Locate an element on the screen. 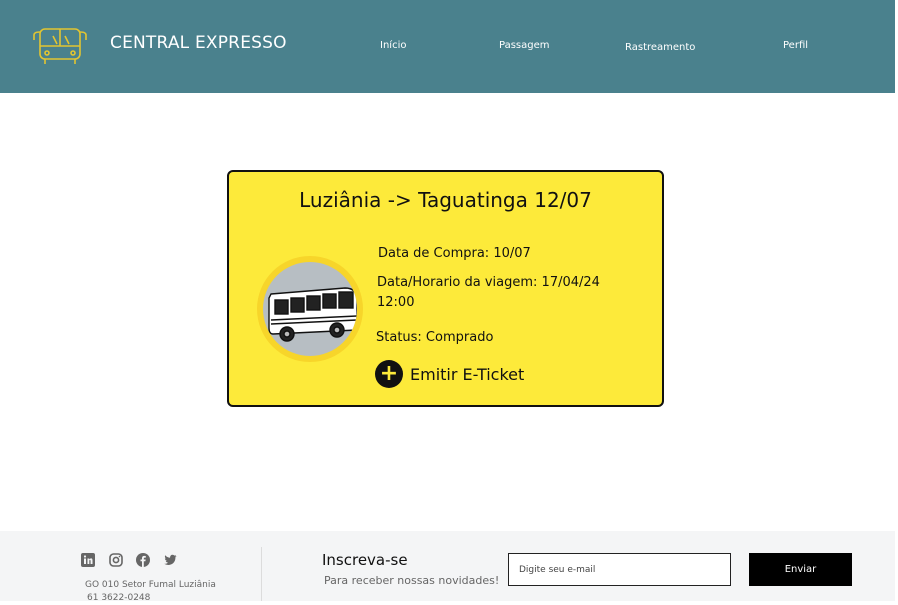 The height and width of the screenshot is (605, 898). nav-rastreamento: Rastreamento is located at coordinates (660, 47).